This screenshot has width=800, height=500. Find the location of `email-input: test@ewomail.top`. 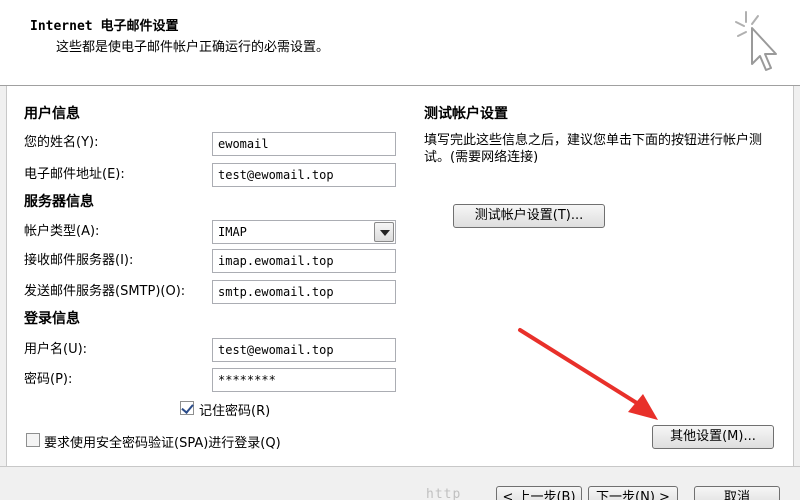

email-input: test@ewomail.top is located at coordinates (304, 175).